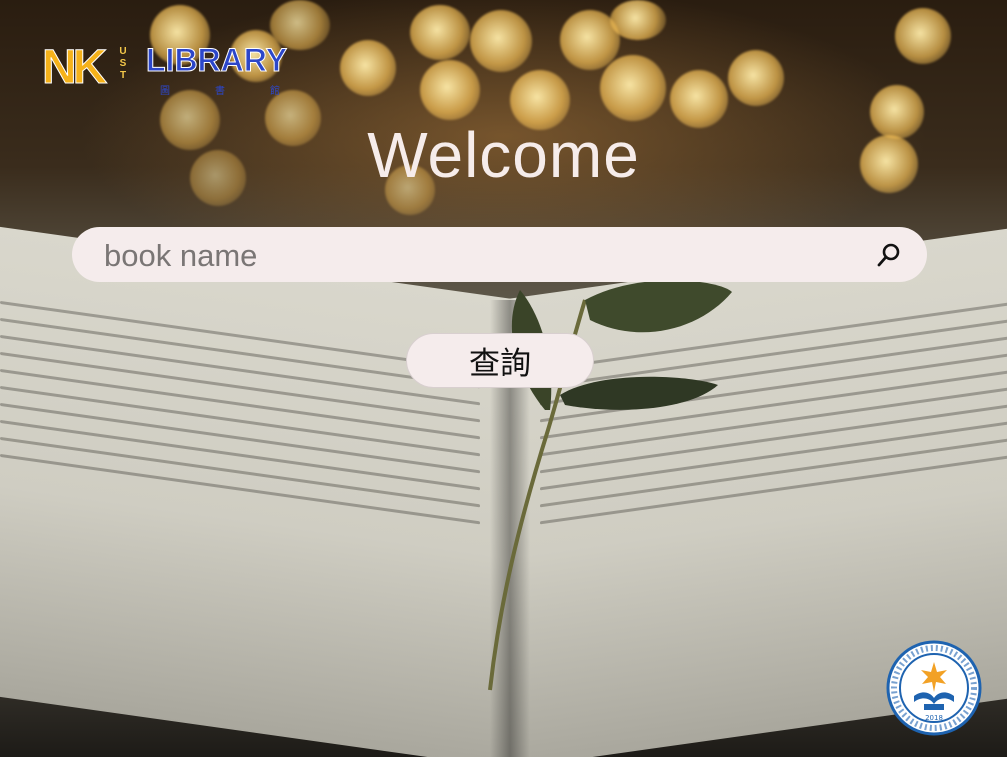 Image resolution: width=1007 pixels, height=757 pixels. Describe the element at coordinates (484, 255) in the screenshot. I see `search-input` at that location.